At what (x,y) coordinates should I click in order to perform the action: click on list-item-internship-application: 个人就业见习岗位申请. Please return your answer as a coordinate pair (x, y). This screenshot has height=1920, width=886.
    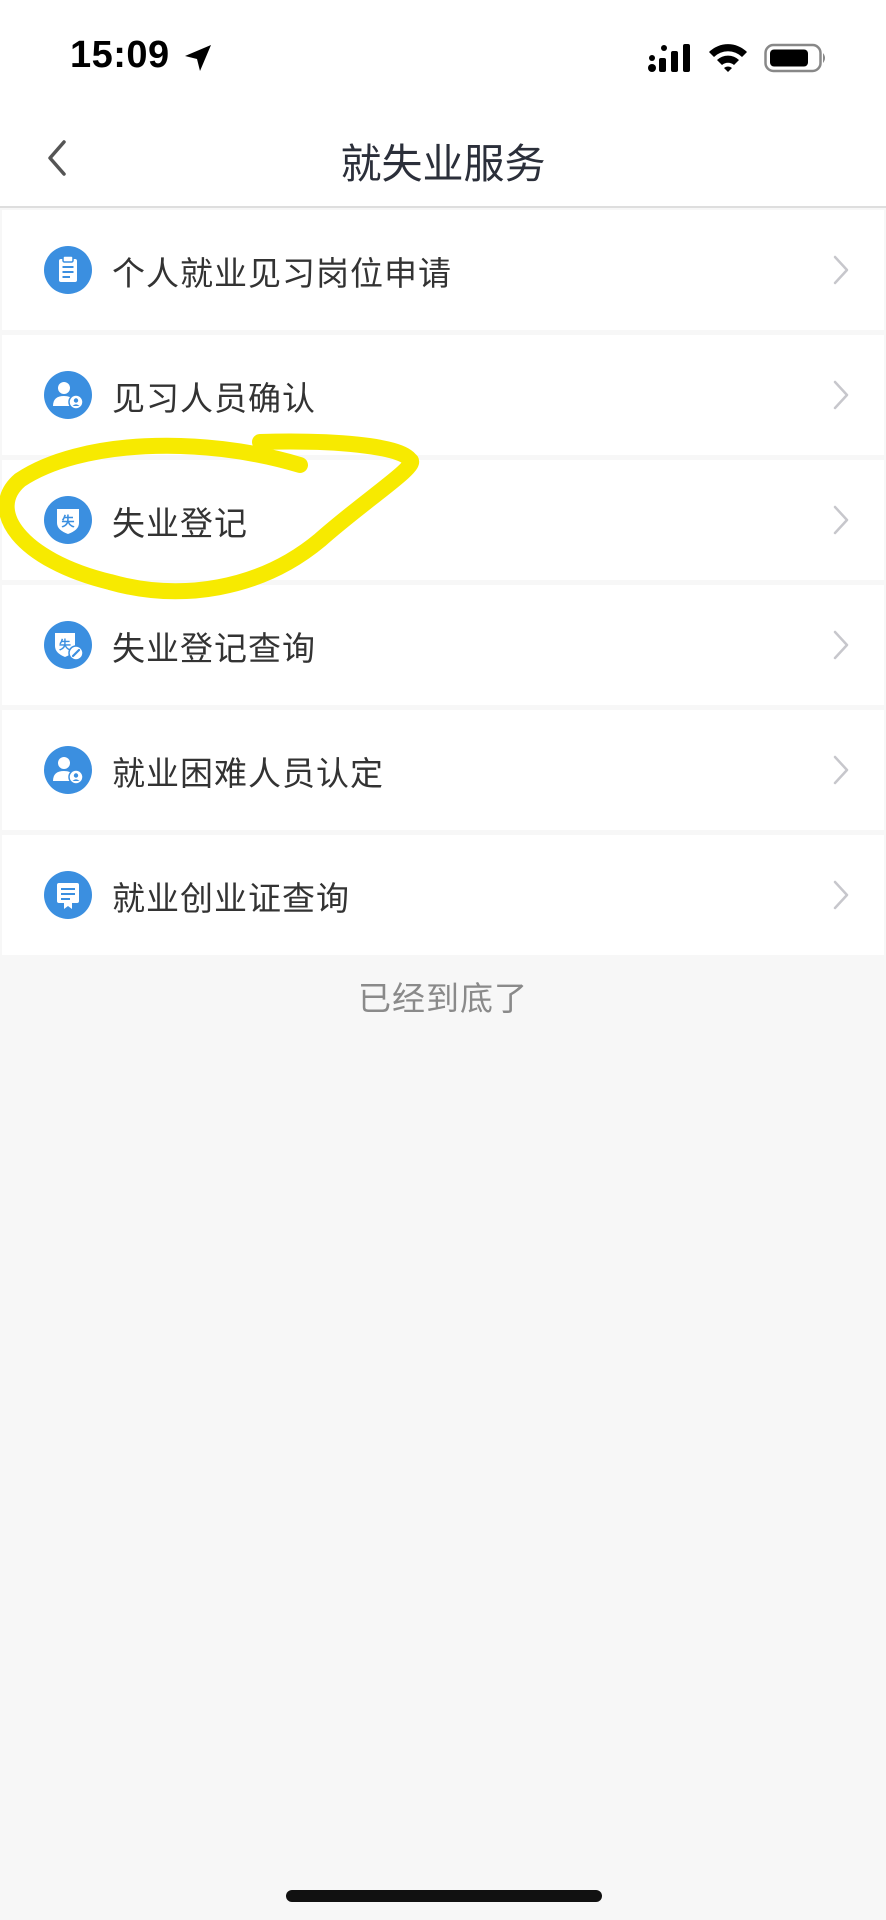
    Looking at the image, I should click on (443, 270).